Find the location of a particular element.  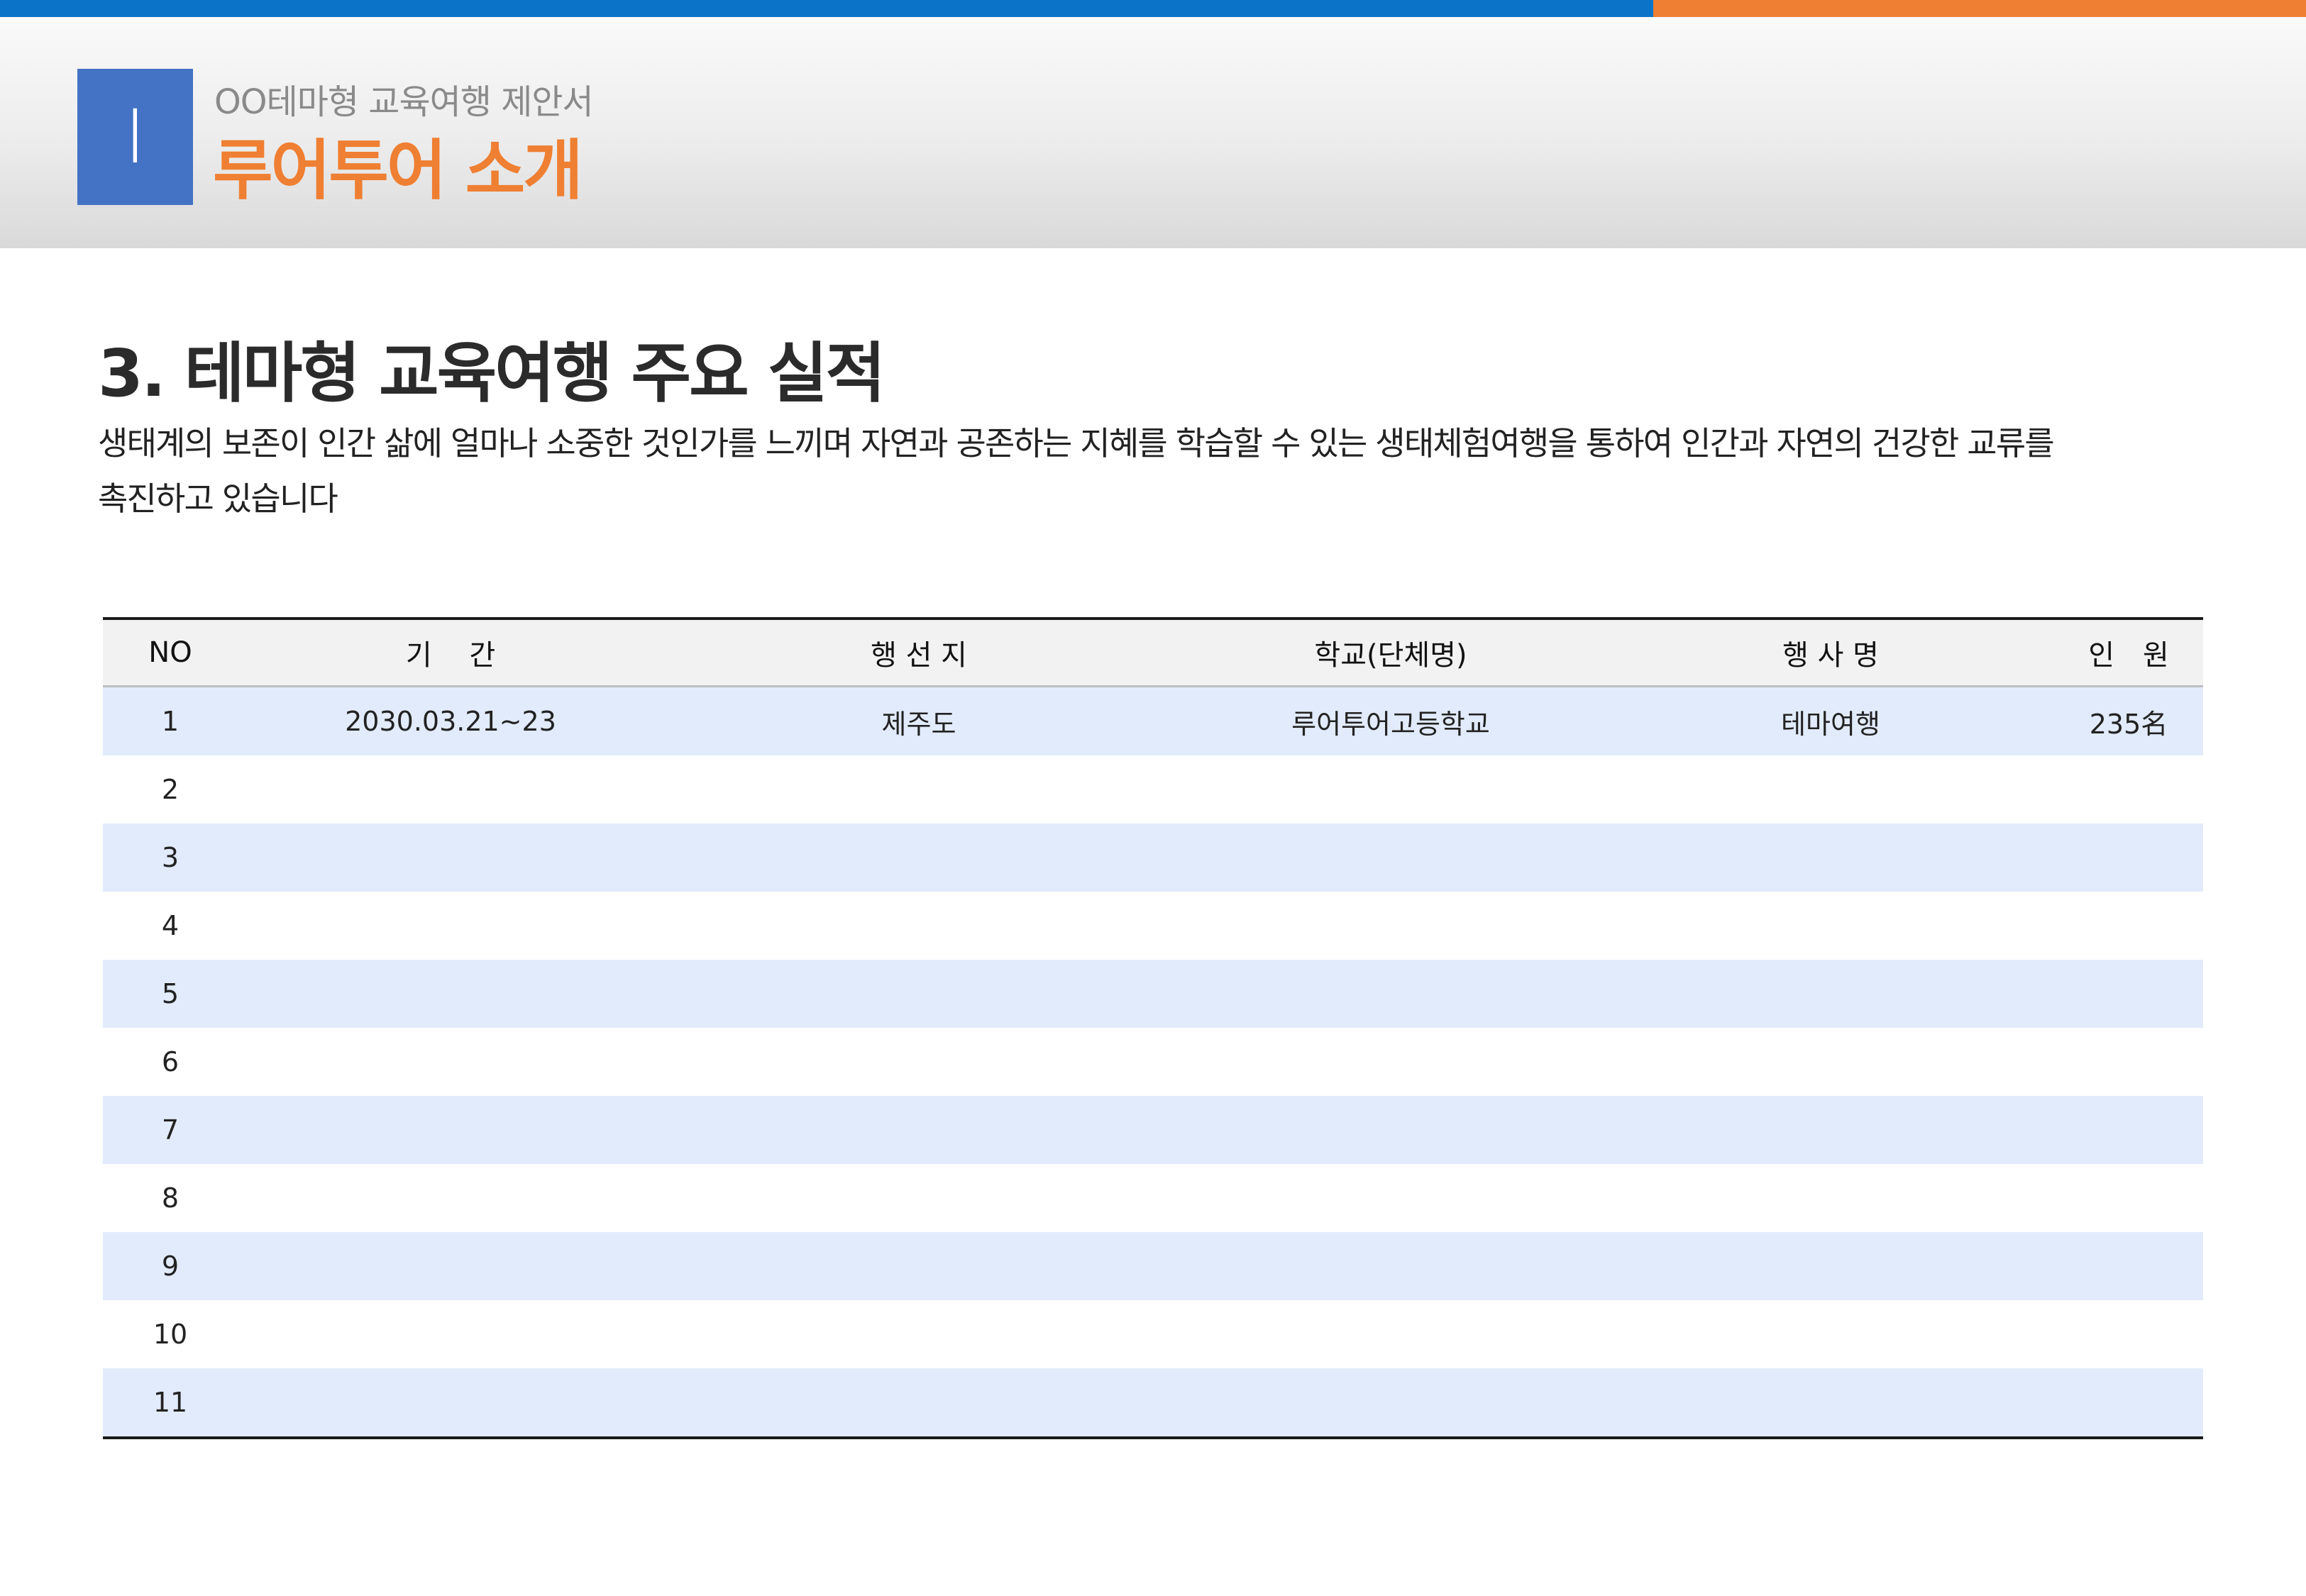

table-row: 10 is located at coordinates (1153, 1334).